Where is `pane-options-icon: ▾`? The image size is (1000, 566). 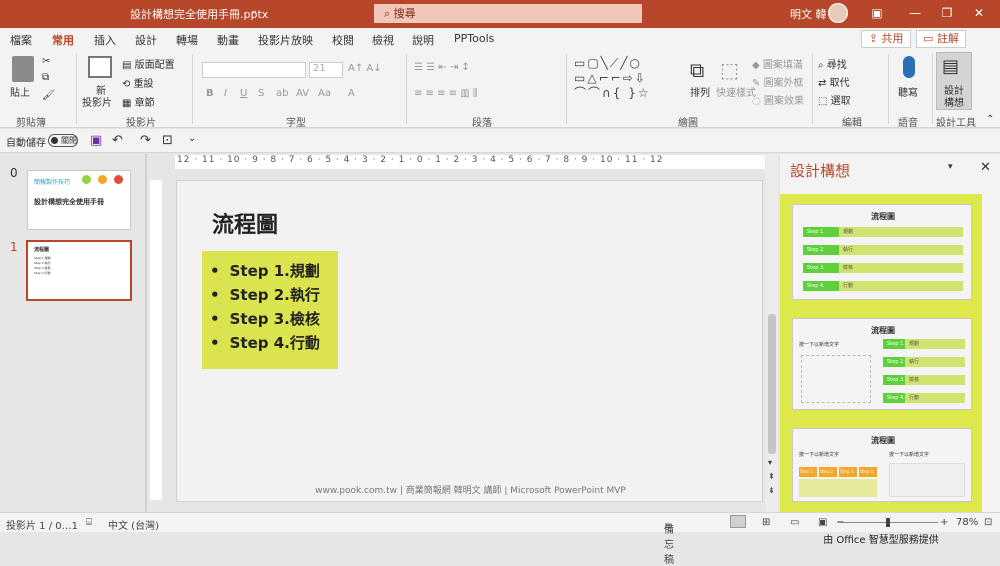 pane-options-icon: ▾ is located at coordinates (950, 167).